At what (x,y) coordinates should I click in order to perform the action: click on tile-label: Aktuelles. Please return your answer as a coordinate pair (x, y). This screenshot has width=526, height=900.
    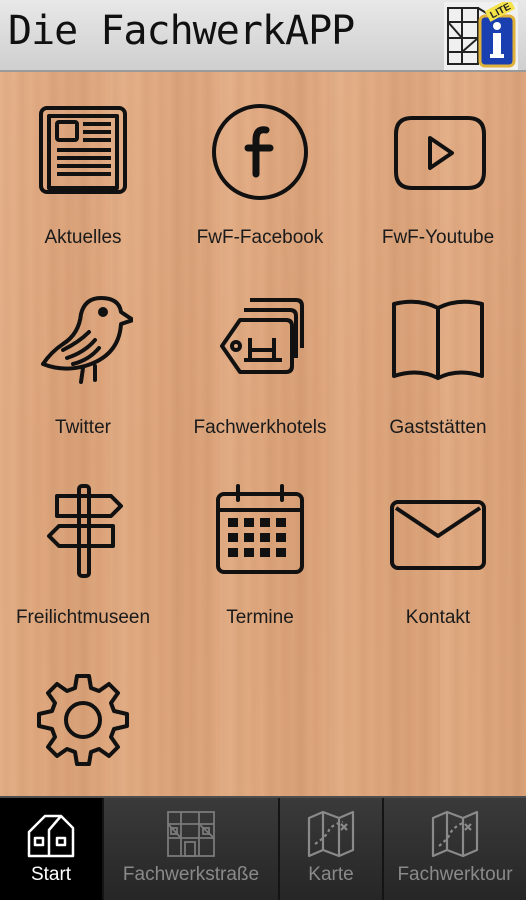
    Looking at the image, I should click on (83, 237).